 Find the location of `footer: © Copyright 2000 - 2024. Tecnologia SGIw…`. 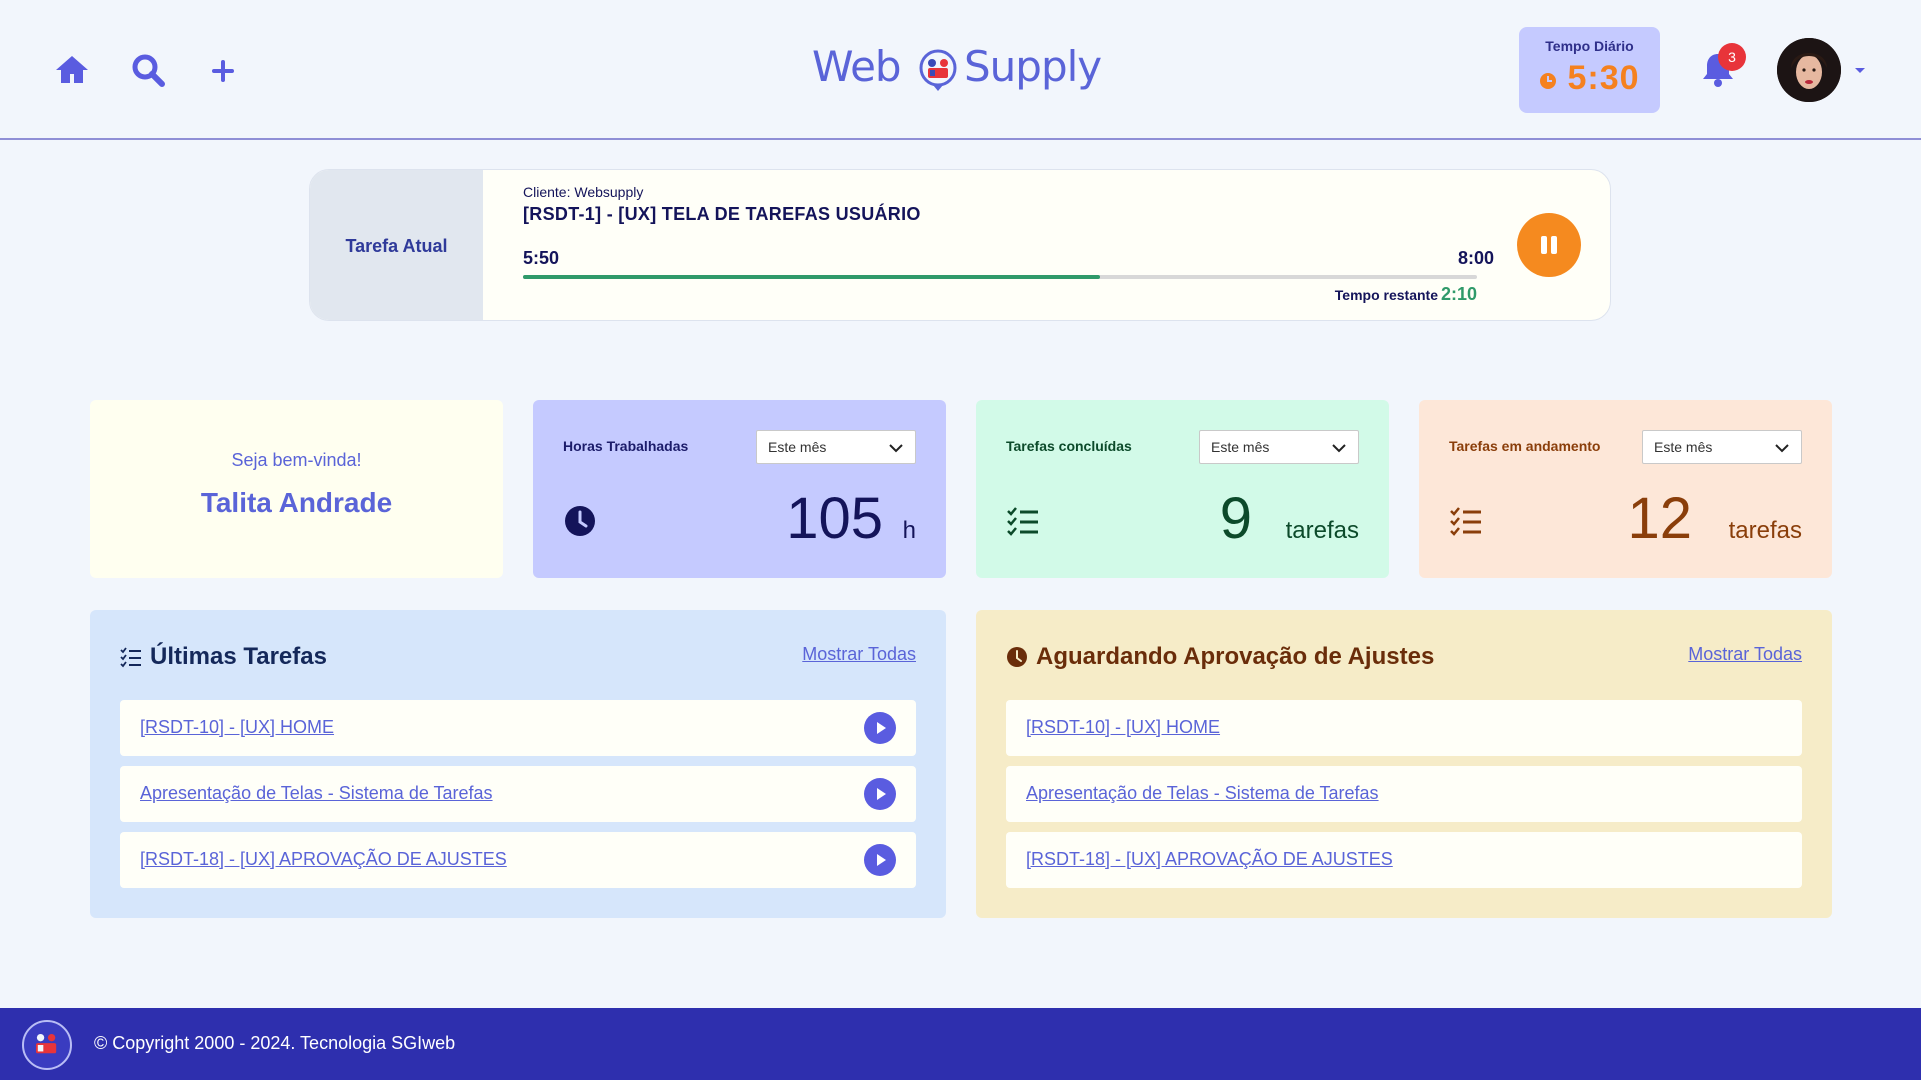

footer: © Copyright 2000 - 2024. Tecnologia SGIw… is located at coordinates (960, 1044).